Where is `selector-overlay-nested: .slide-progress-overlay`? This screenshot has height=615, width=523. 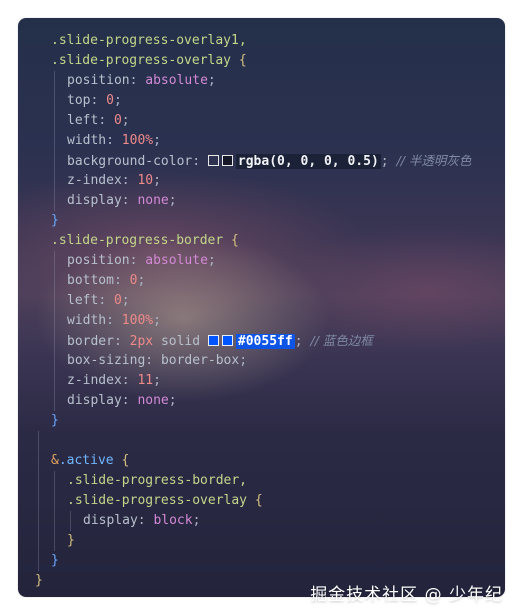
selector-overlay-nested: .slide-progress-overlay is located at coordinates (157, 500).